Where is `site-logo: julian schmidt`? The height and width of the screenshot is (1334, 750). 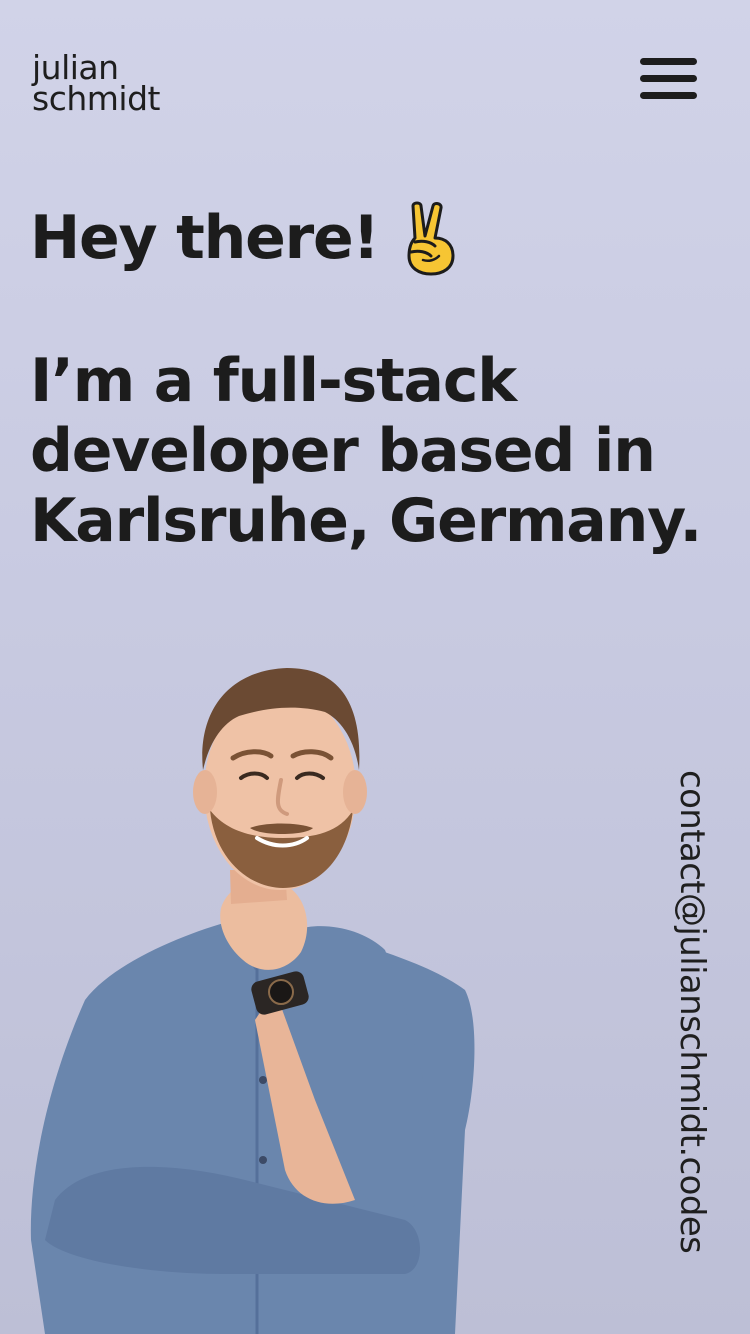 site-logo: julian schmidt is located at coordinates (96, 84).